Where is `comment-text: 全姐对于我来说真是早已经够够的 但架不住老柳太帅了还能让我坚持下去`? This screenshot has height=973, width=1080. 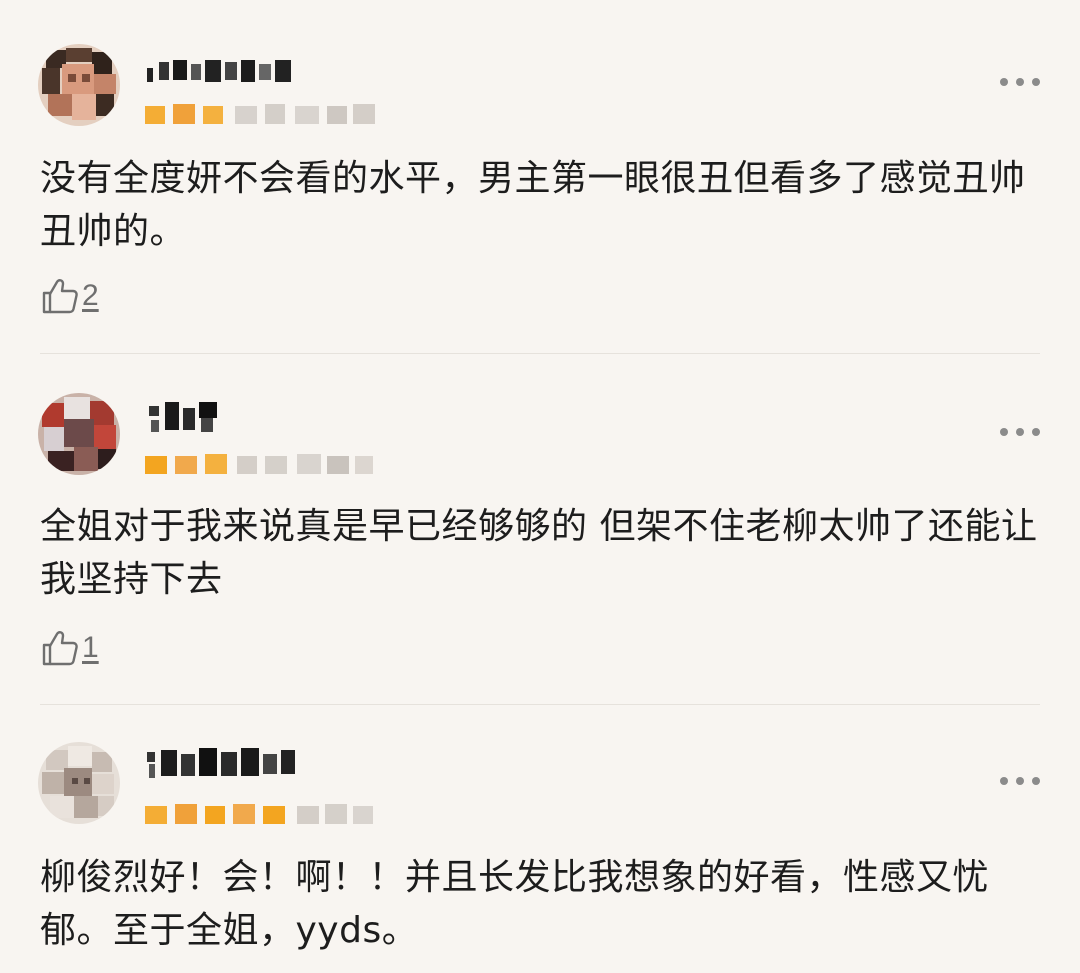 comment-text: 全姐对于我来说真是早已经够够的 但架不住老柳太帅了还能让我坚持下去 is located at coordinates (539, 553).